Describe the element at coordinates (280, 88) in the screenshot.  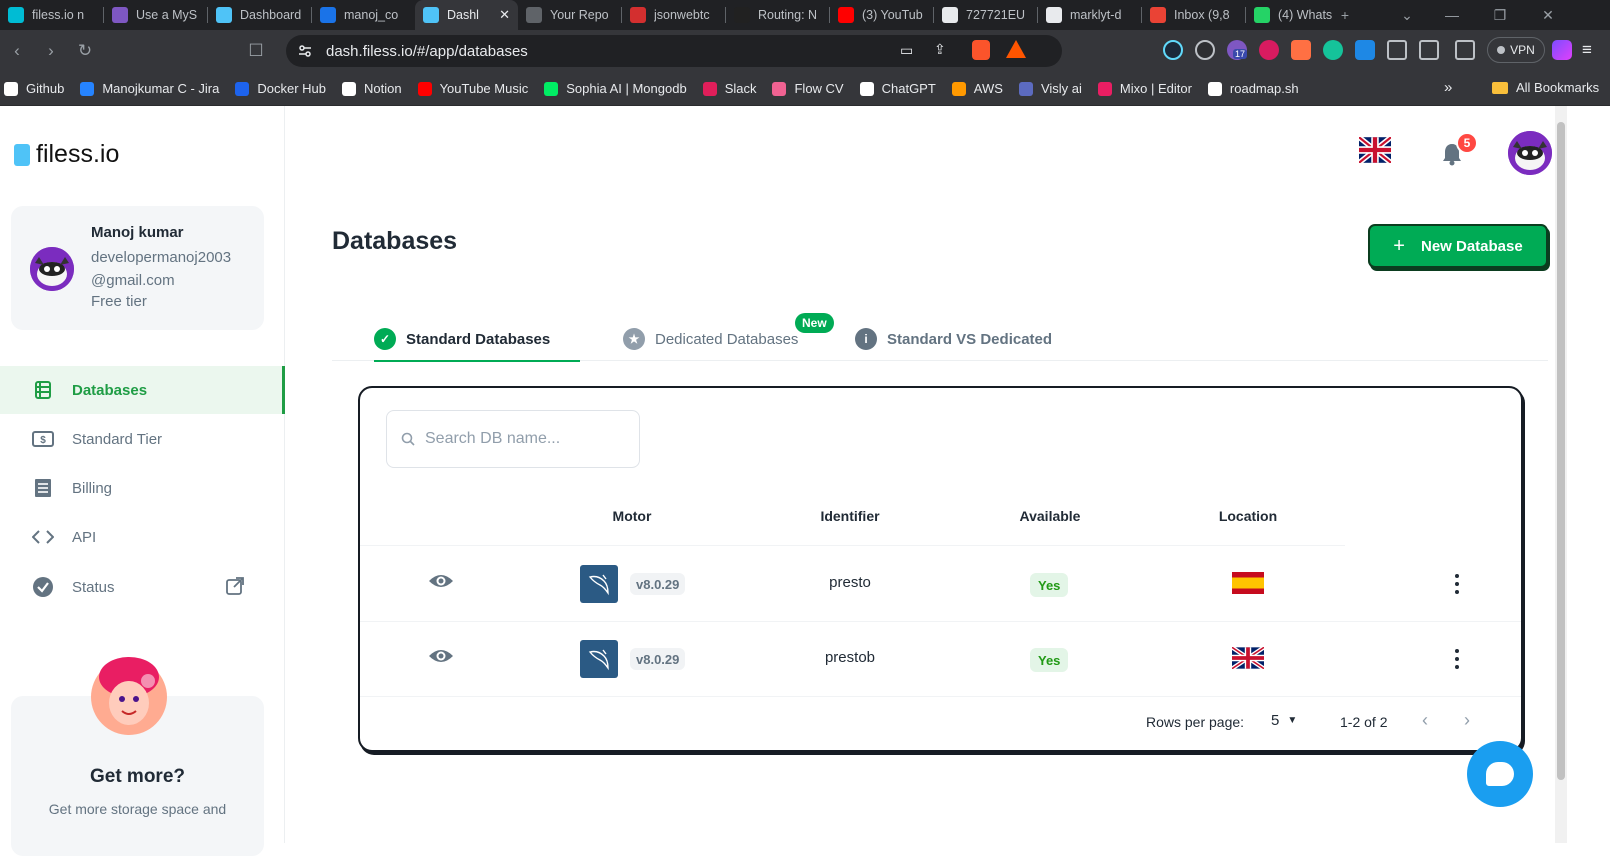
I see `bookmark-item: Docker Hub` at that location.